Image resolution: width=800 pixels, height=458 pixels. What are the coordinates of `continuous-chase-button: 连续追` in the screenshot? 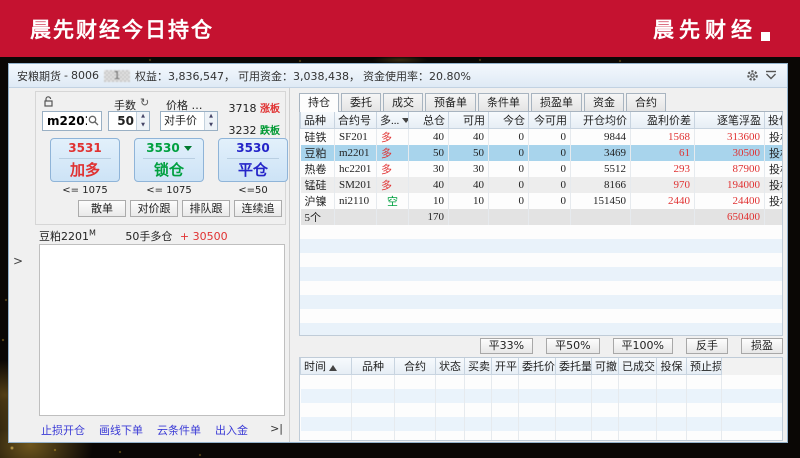 It's located at (258, 208).